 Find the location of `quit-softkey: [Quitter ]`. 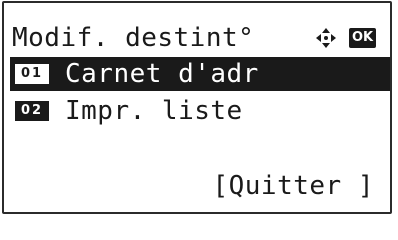

quit-softkey: [Quitter ] is located at coordinates (197, 186).